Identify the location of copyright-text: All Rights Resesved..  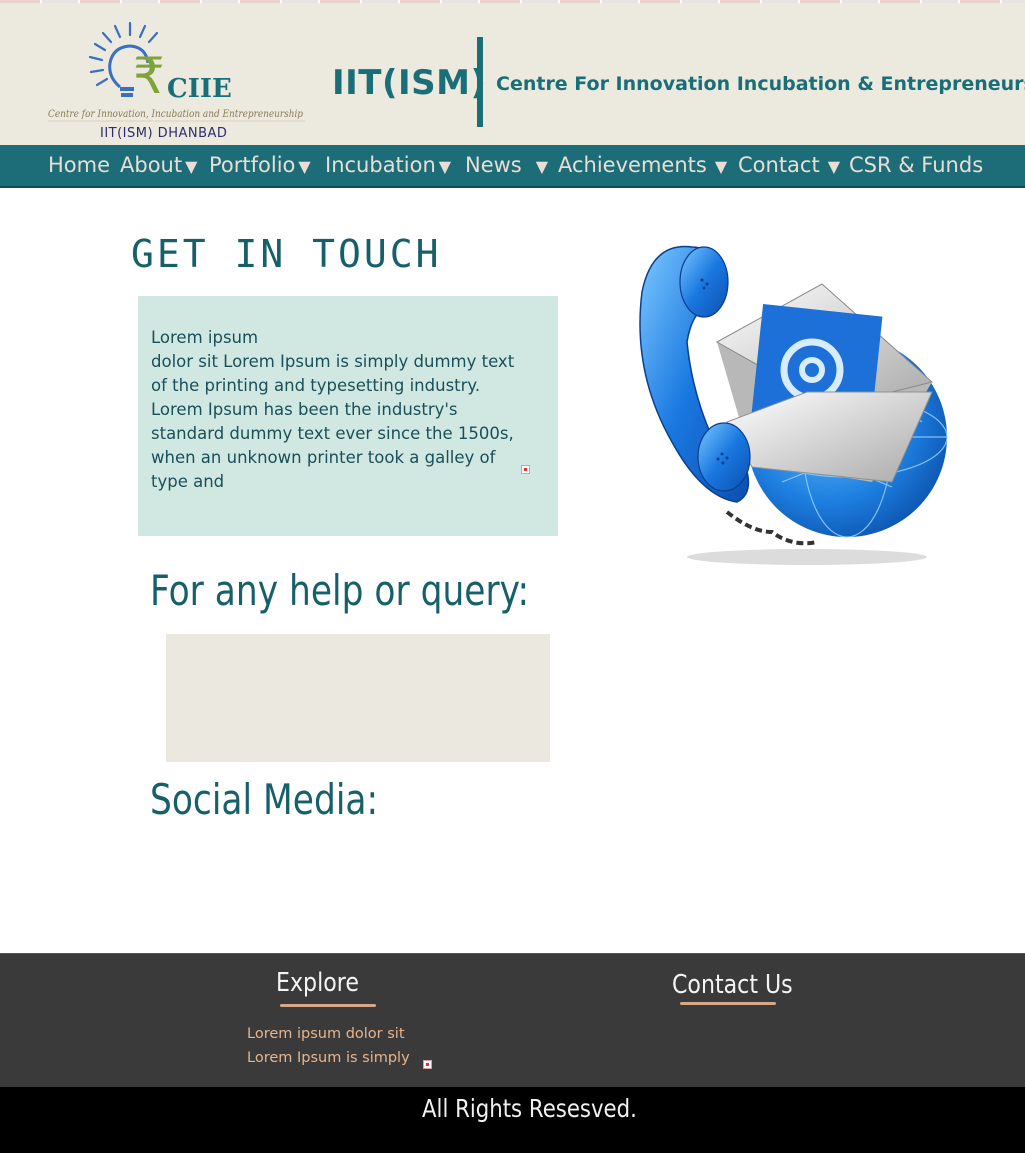
(529, 1108).